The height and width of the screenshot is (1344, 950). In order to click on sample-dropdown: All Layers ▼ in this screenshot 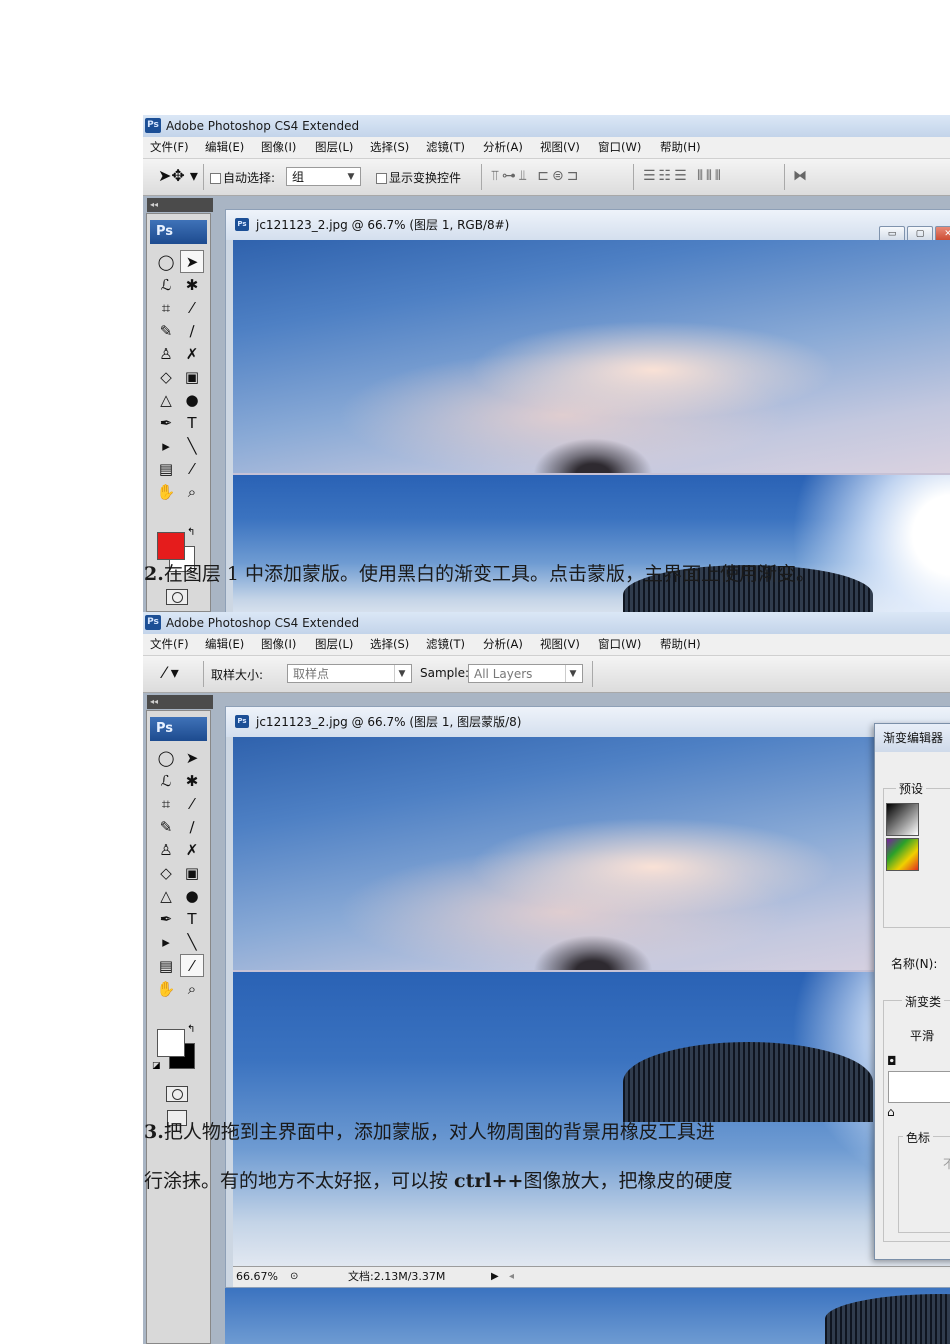, I will do `click(525, 673)`.